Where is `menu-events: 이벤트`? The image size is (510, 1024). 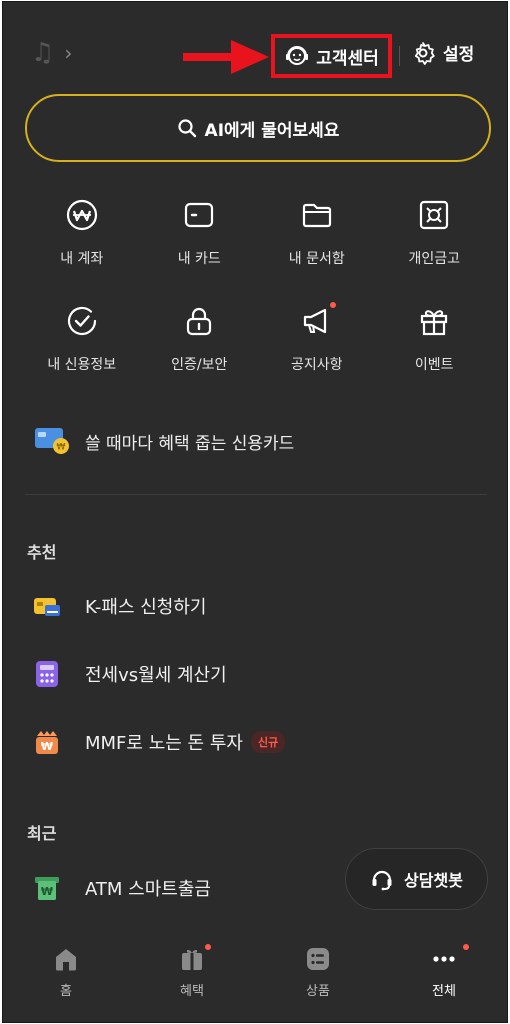
menu-events: 이벤트 is located at coordinates (435, 357).